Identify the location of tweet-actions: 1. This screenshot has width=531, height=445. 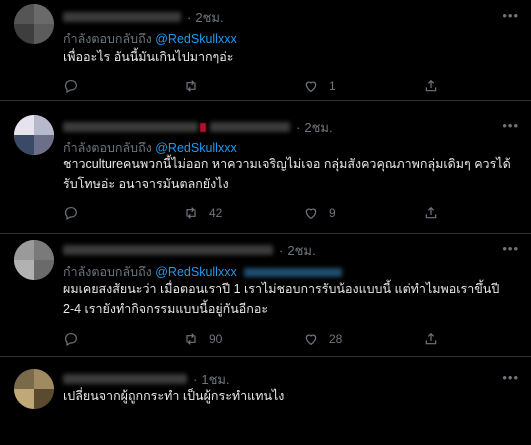
(273, 87).